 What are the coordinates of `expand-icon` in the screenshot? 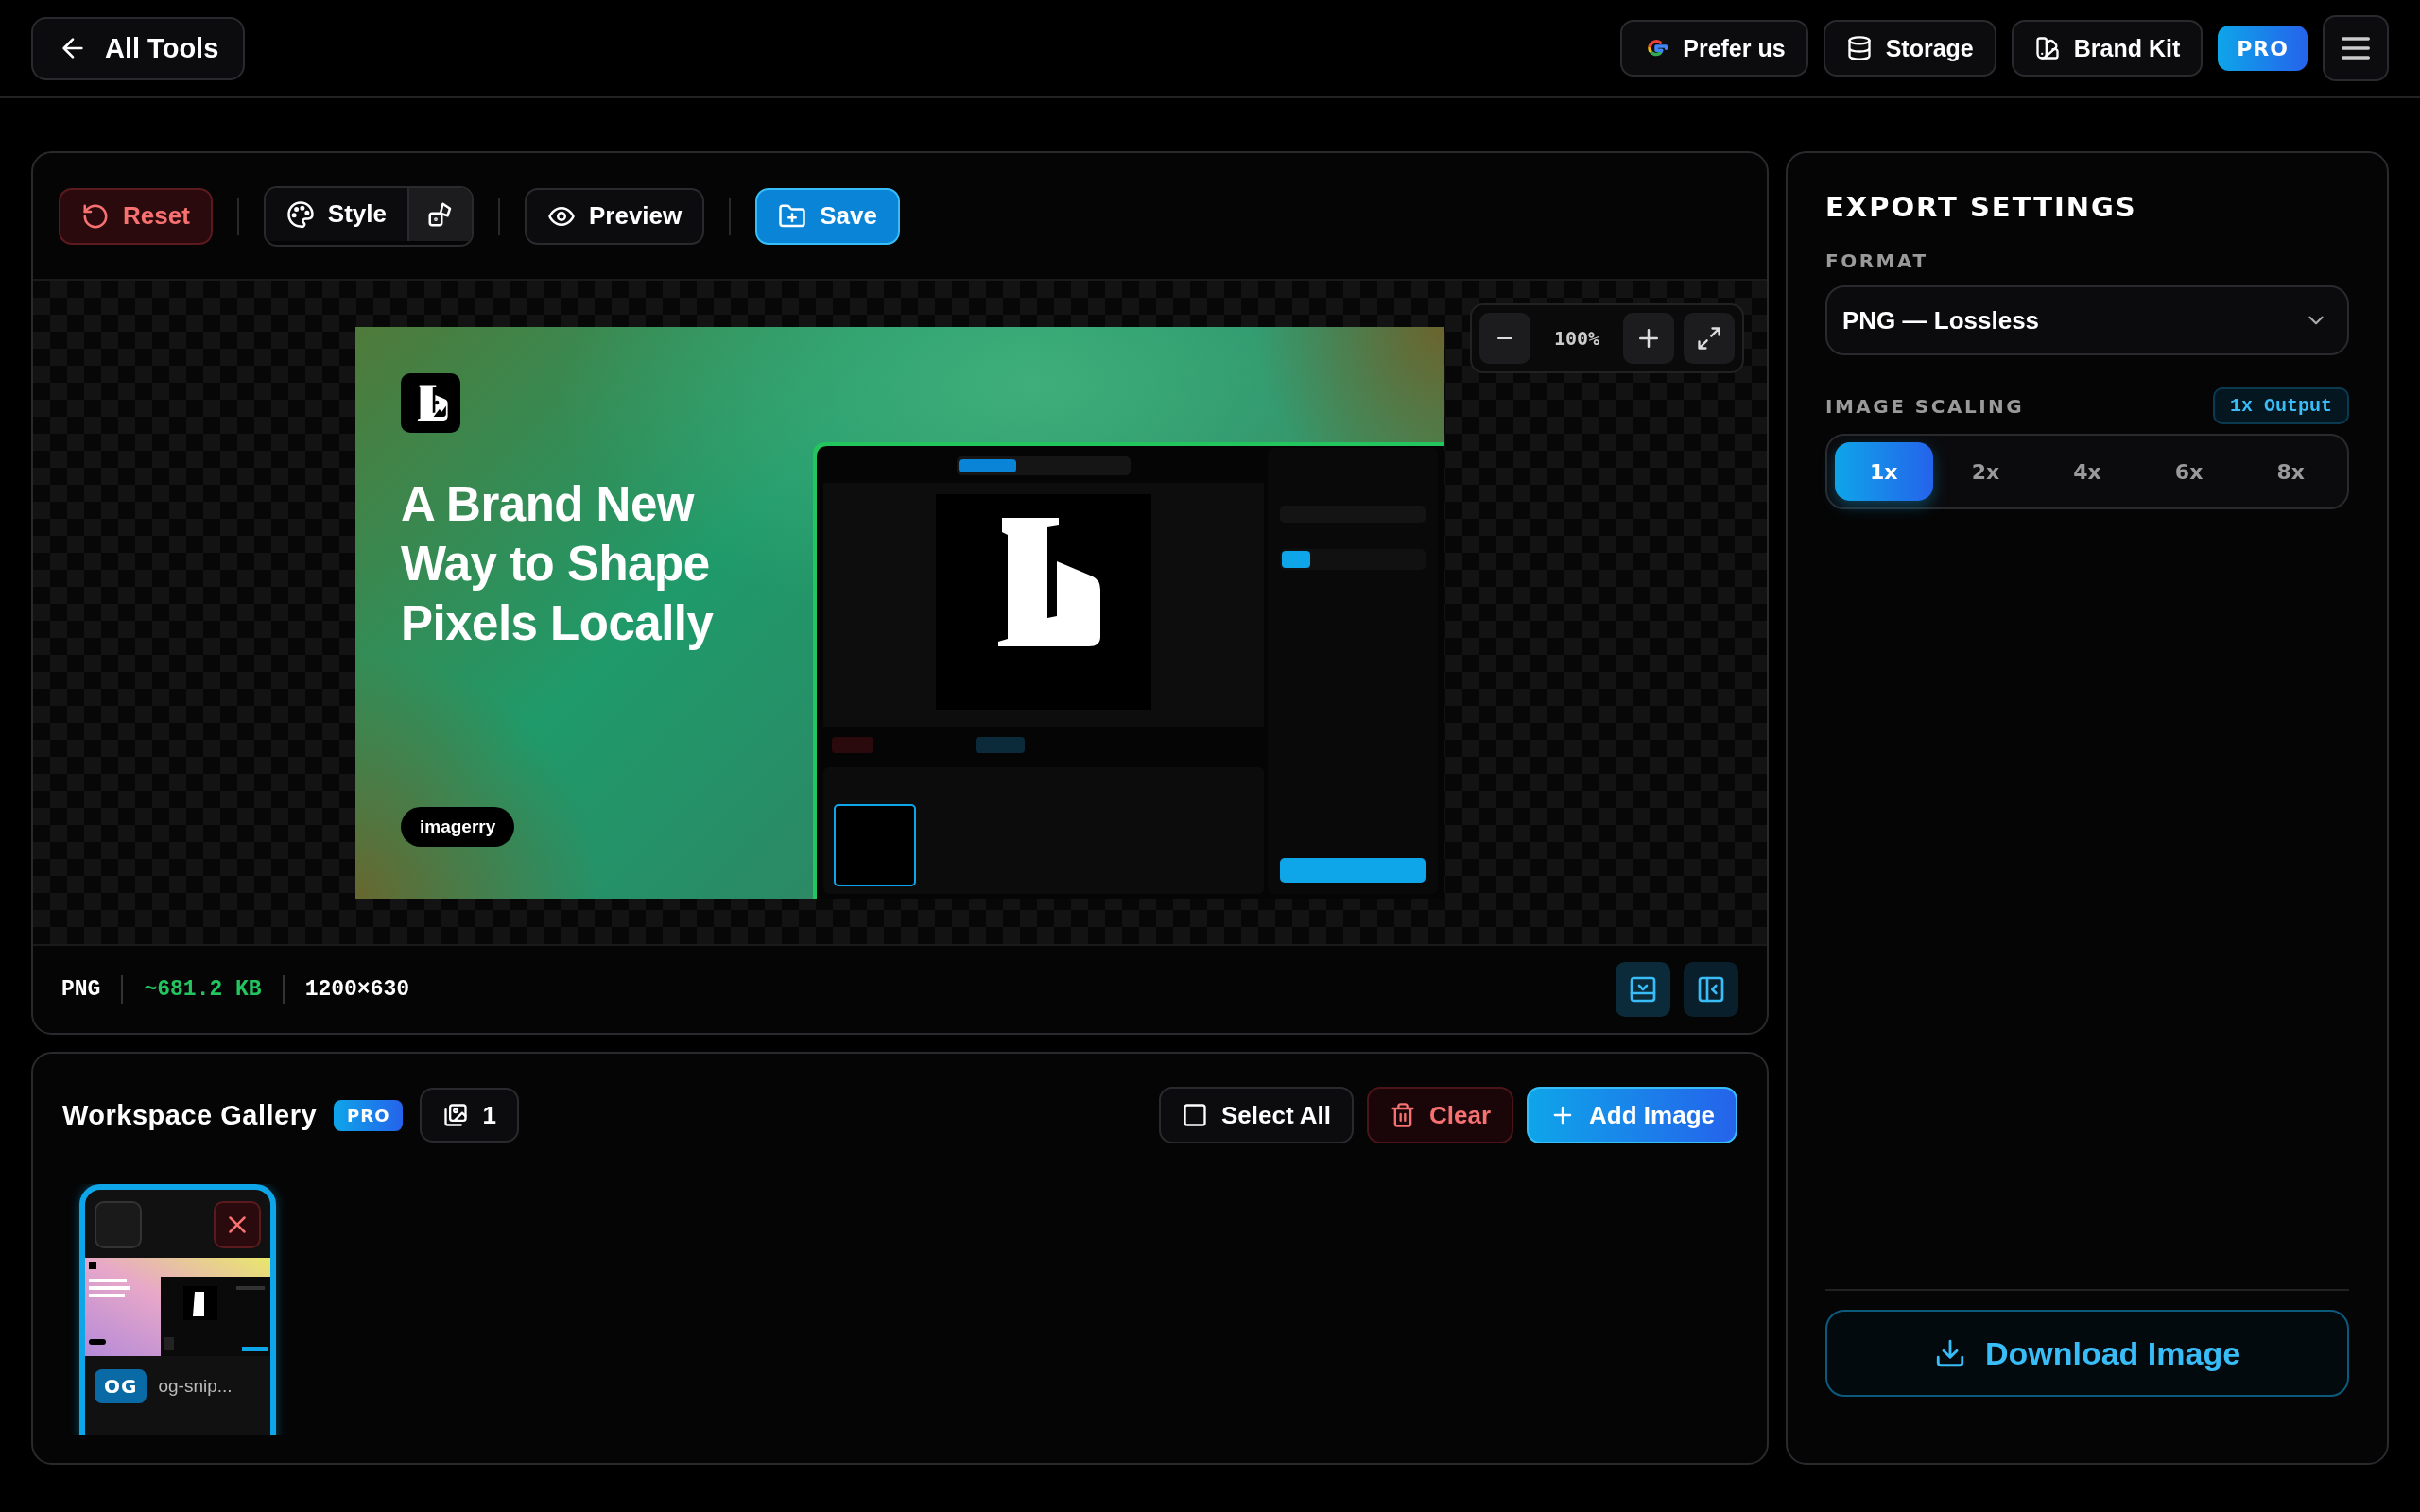 It's located at (1709, 338).